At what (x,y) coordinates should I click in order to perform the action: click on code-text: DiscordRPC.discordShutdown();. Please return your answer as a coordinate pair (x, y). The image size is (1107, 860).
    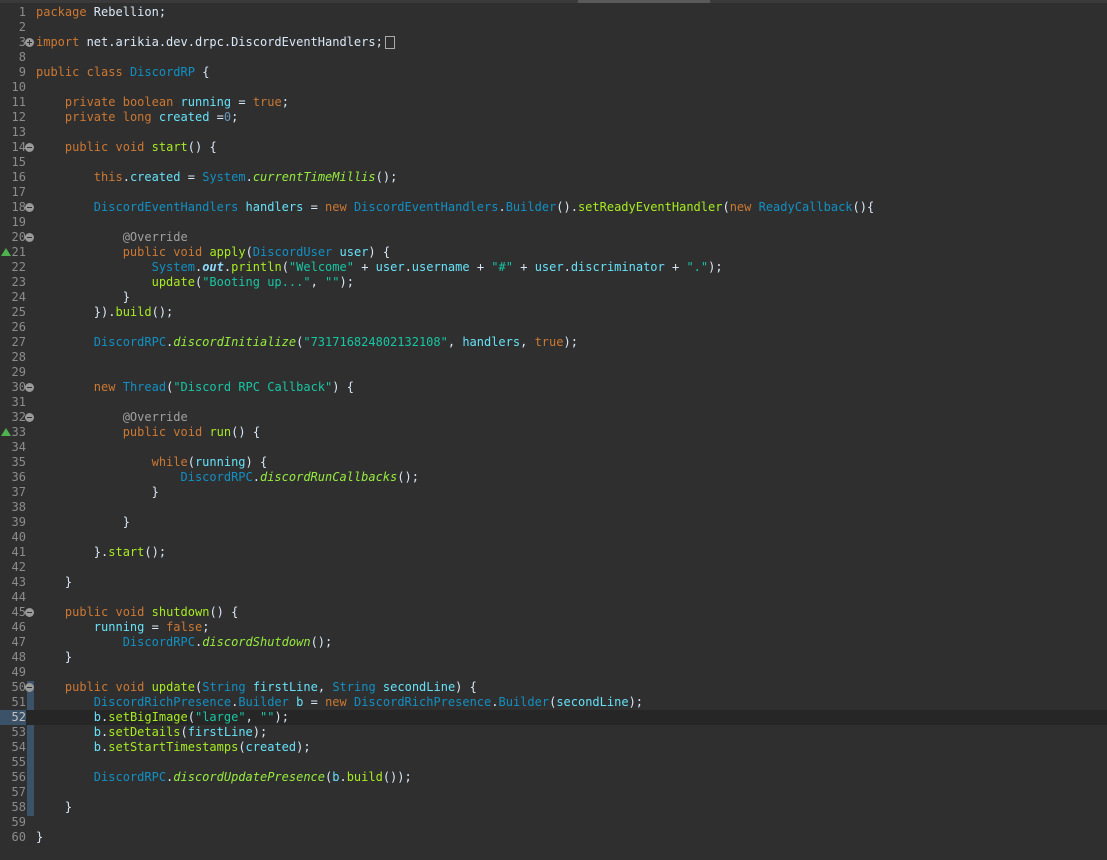
    Looking at the image, I should click on (227, 642).